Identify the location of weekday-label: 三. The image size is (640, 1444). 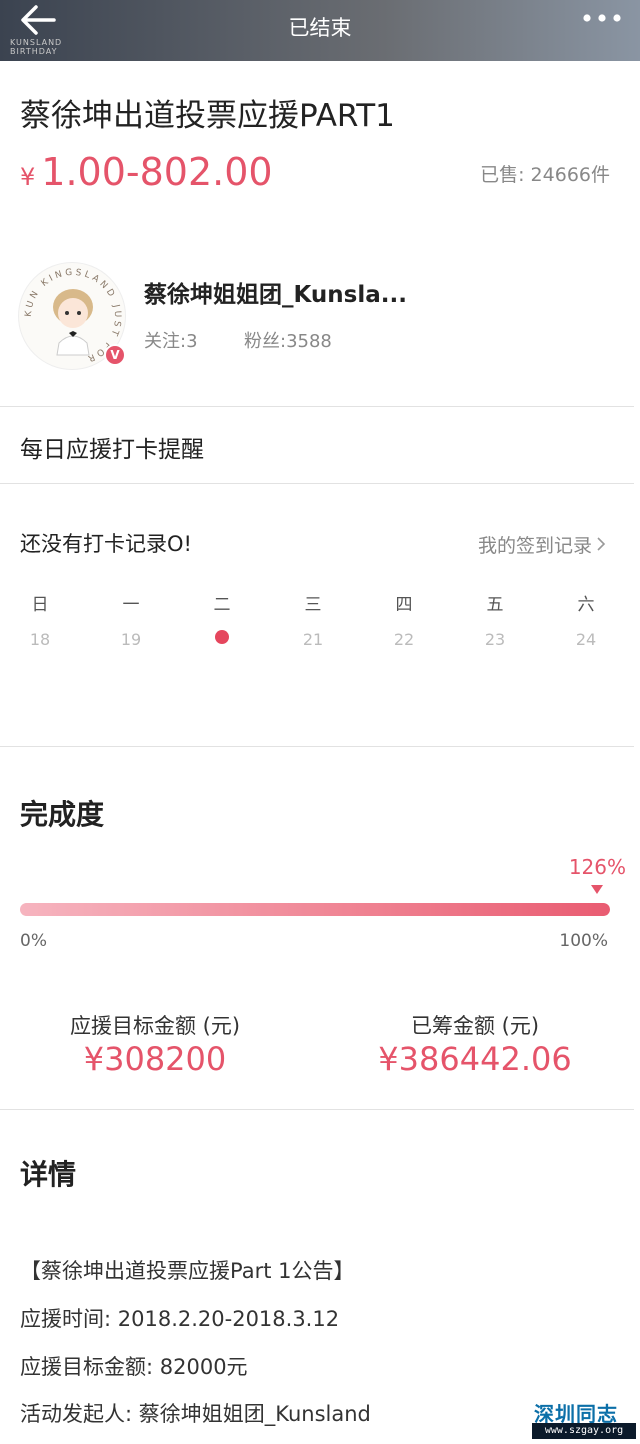
(313, 605).